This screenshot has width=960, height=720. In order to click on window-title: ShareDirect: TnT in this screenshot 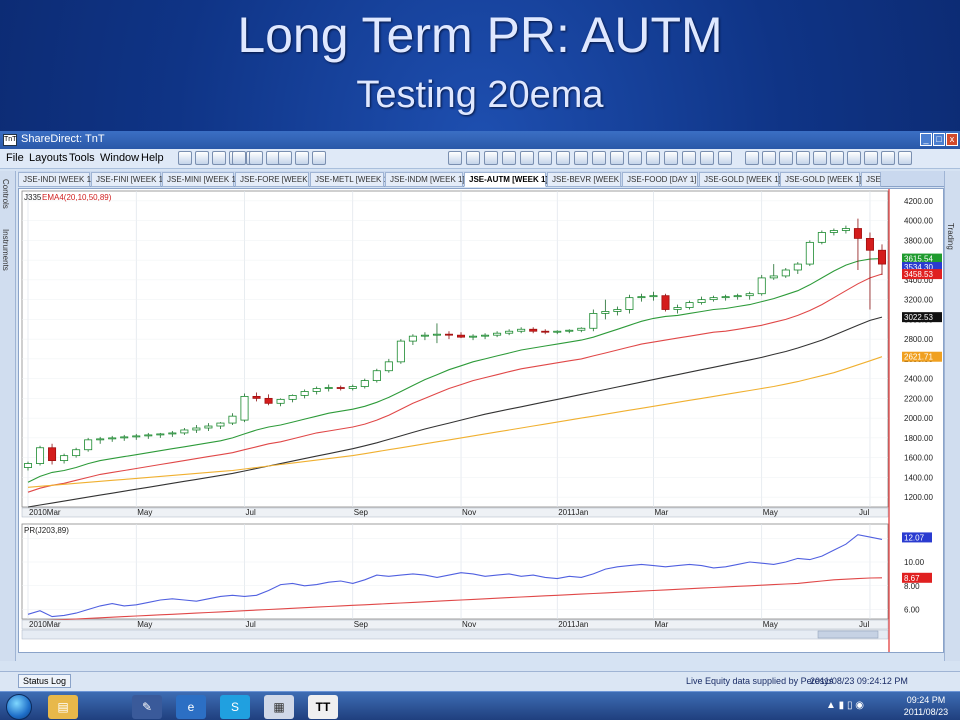, I will do `click(63, 139)`.